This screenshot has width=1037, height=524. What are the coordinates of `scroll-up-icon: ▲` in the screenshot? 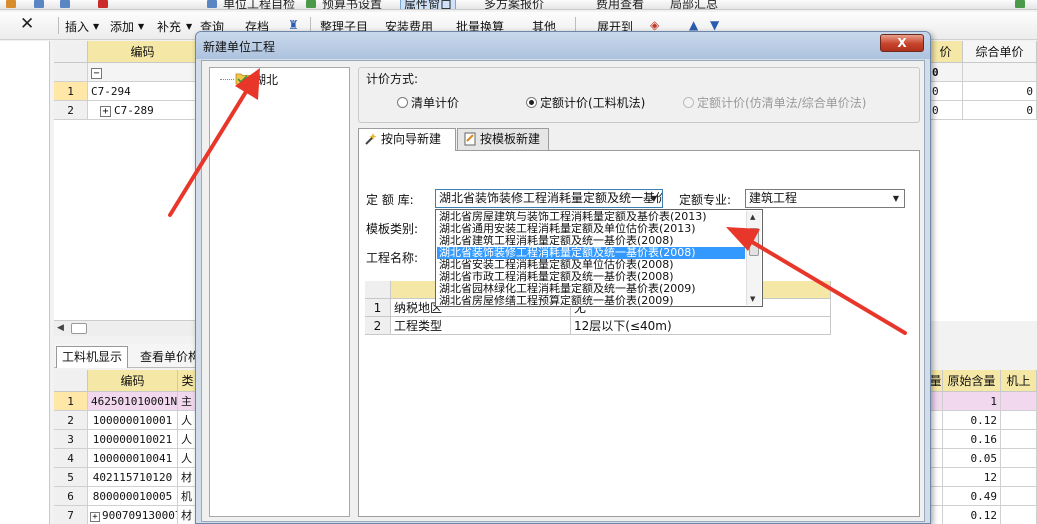 It's located at (752, 217).